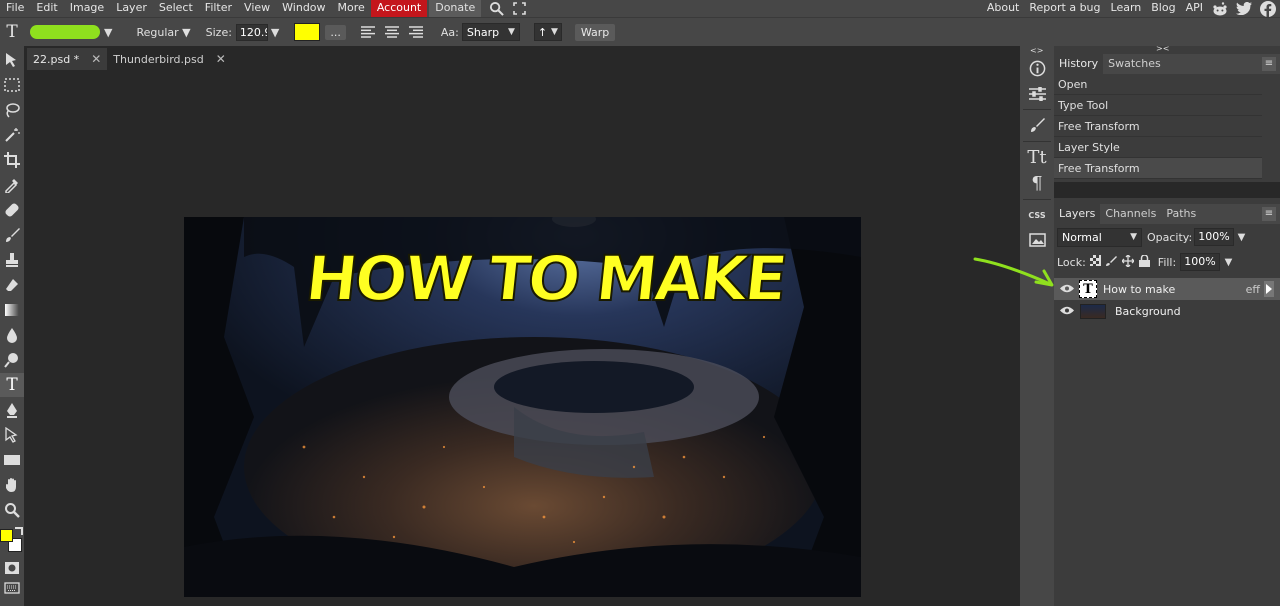 This screenshot has width=1280, height=606. Describe the element at coordinates (545, 279) in the screenshot. I see `headline-text-layer: HOW TO MAKE` at that location.